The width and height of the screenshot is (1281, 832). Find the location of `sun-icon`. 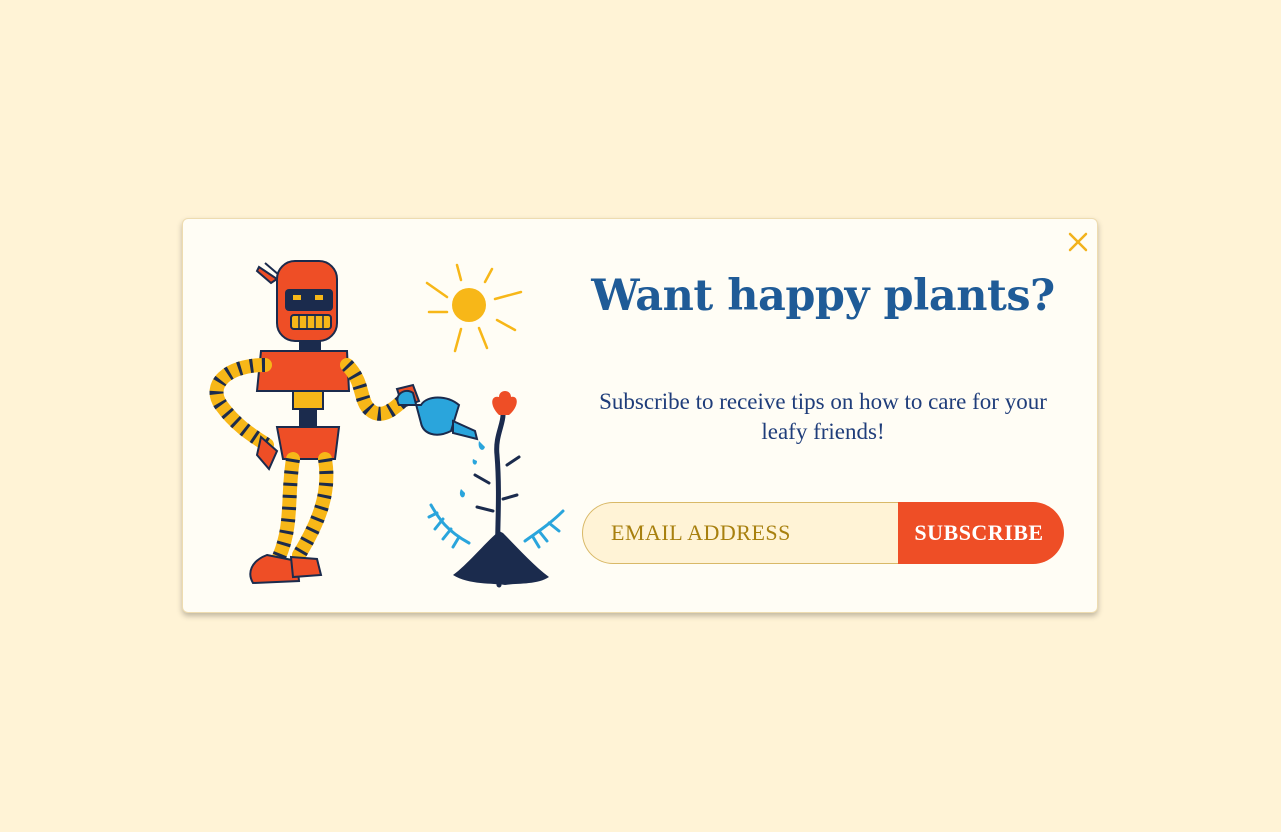

sun-icon is located at coordinates (474, 308).